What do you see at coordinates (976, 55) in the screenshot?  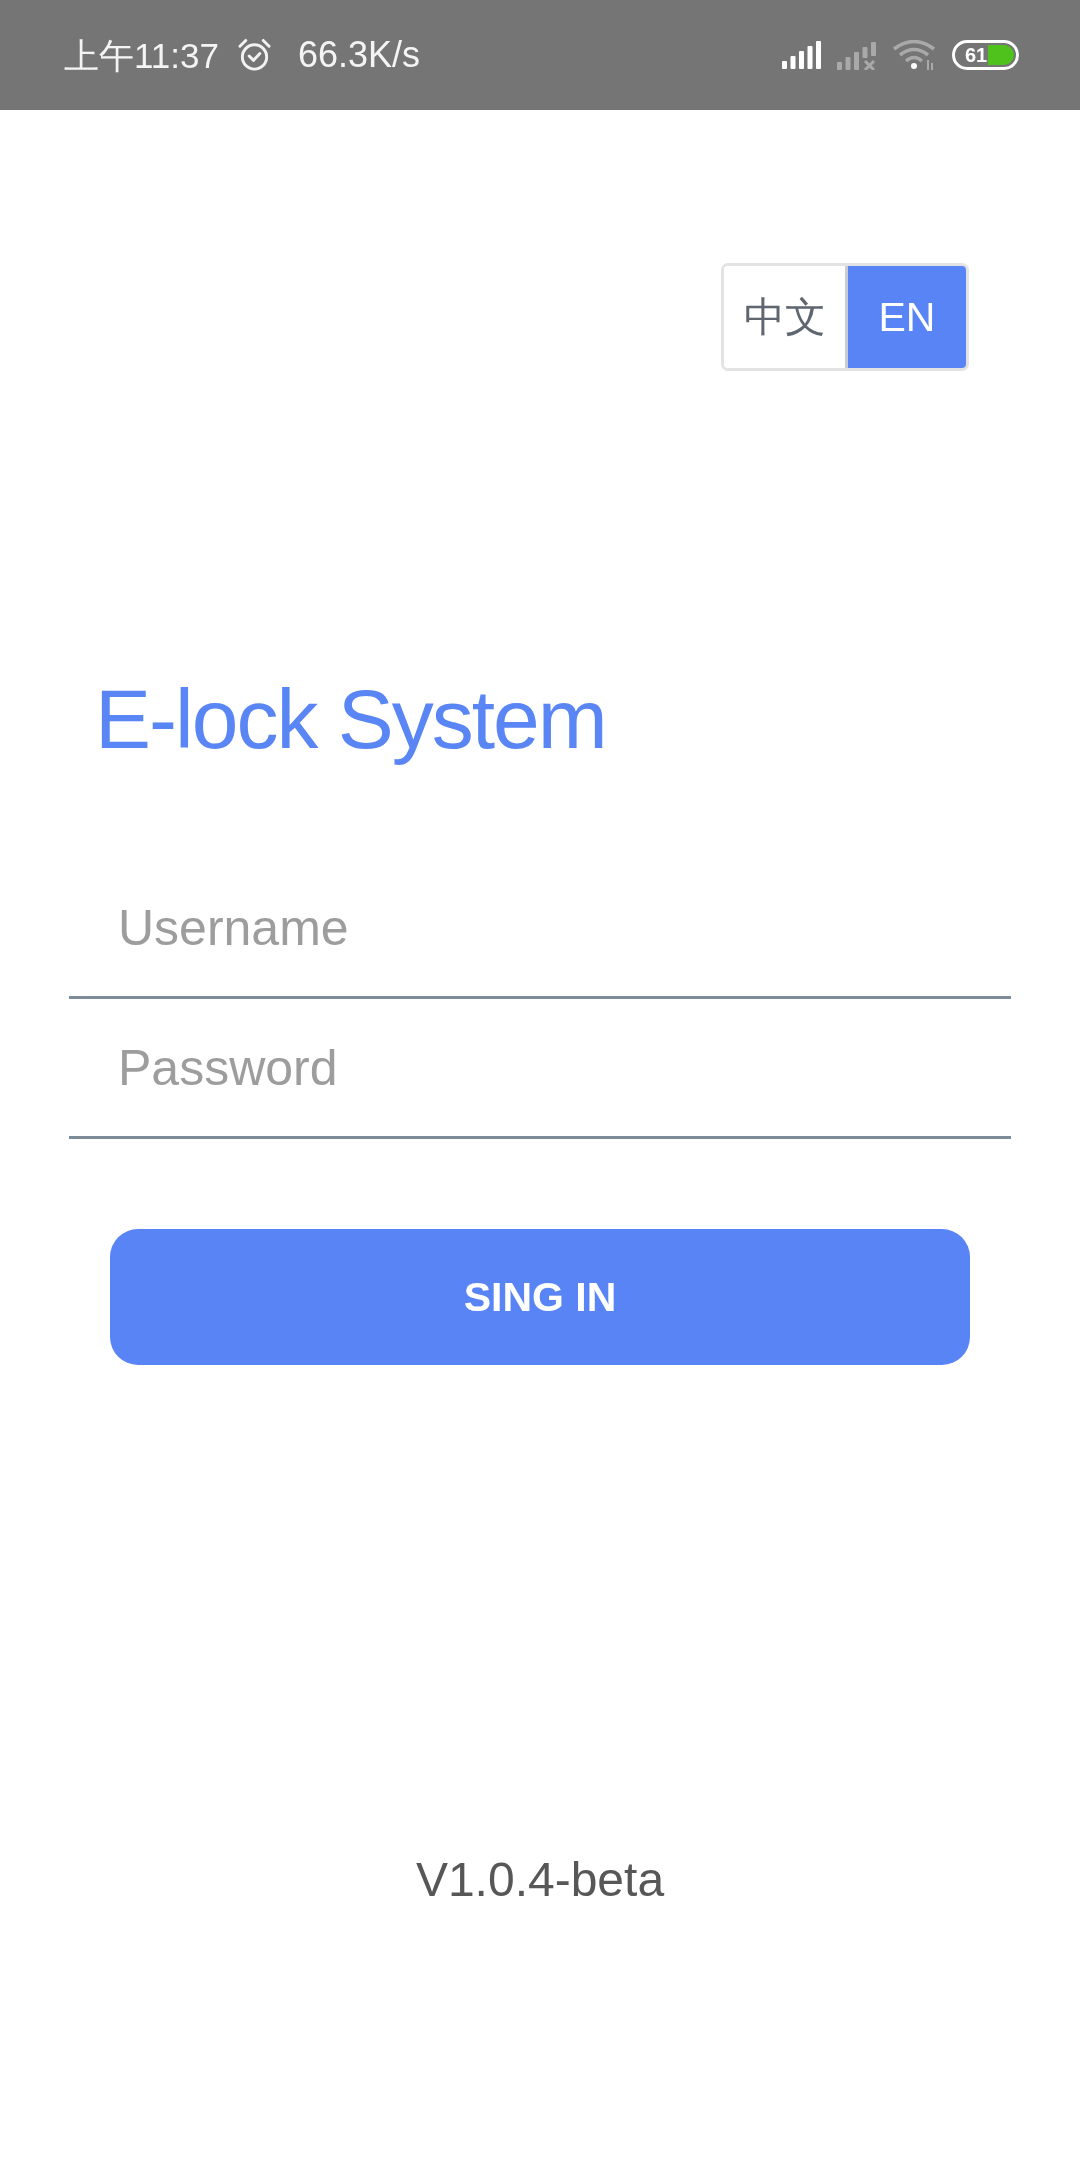 I see `battery-percentage: 61` at bounding box center [976, 55].